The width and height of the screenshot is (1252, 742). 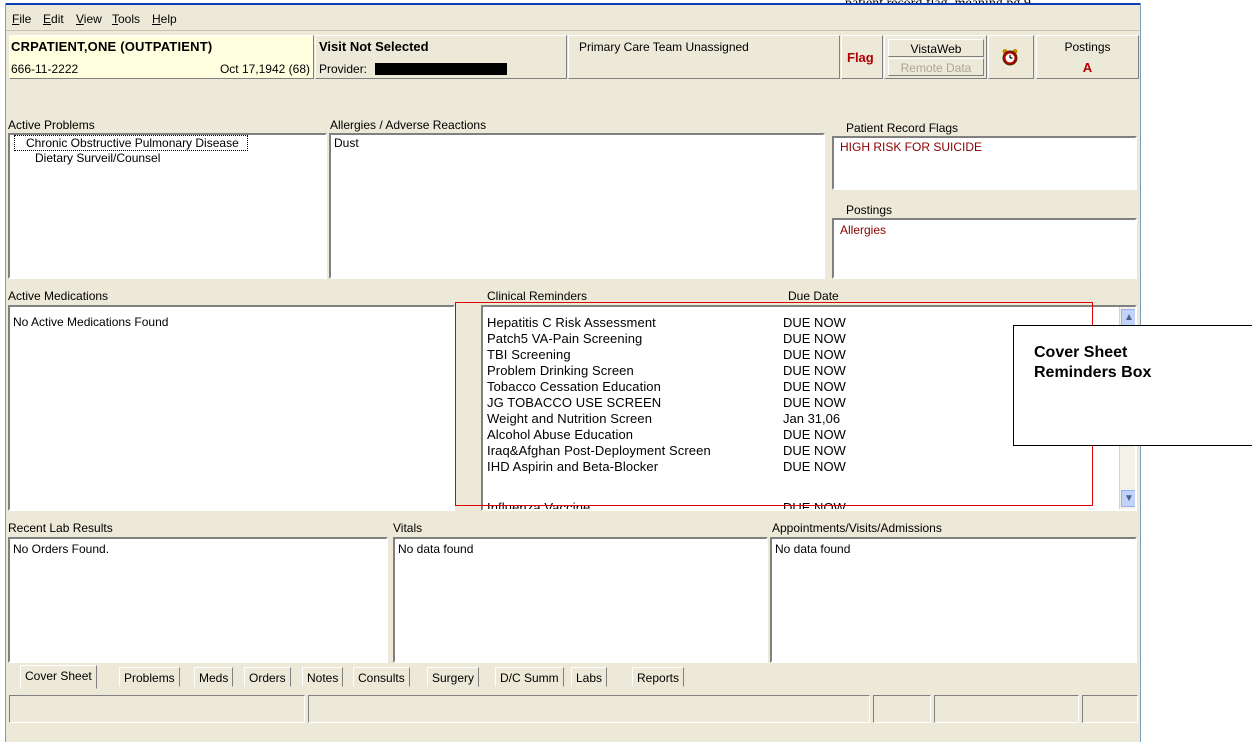 I want to click on postings-code: A, so click(x=1087, y=67).